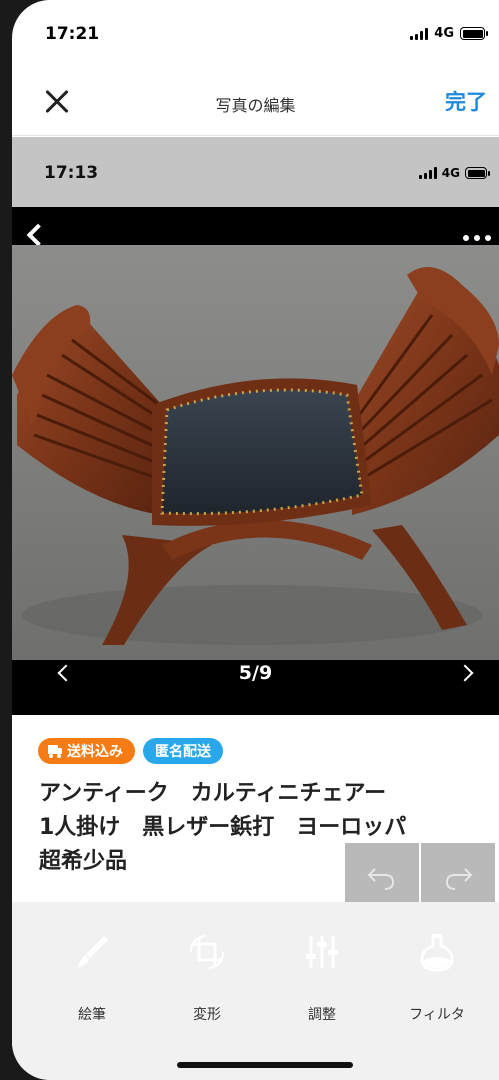 The width and height of the screenshot is (499, 1080). Describe the element at coordinates (322, 1015) in the screenshot. I see `tool-adjust-label: 調整` at that location.